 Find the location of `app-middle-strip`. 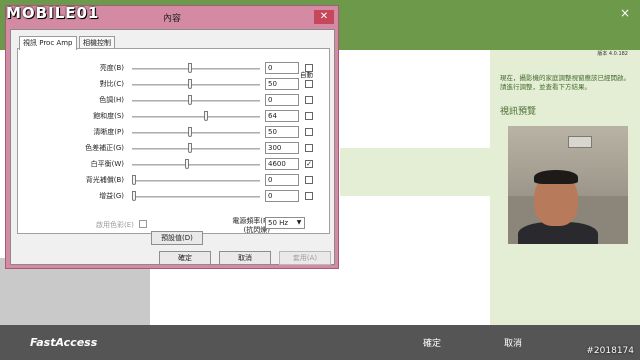

app-middle-strip is located at coordinates (415, 172).